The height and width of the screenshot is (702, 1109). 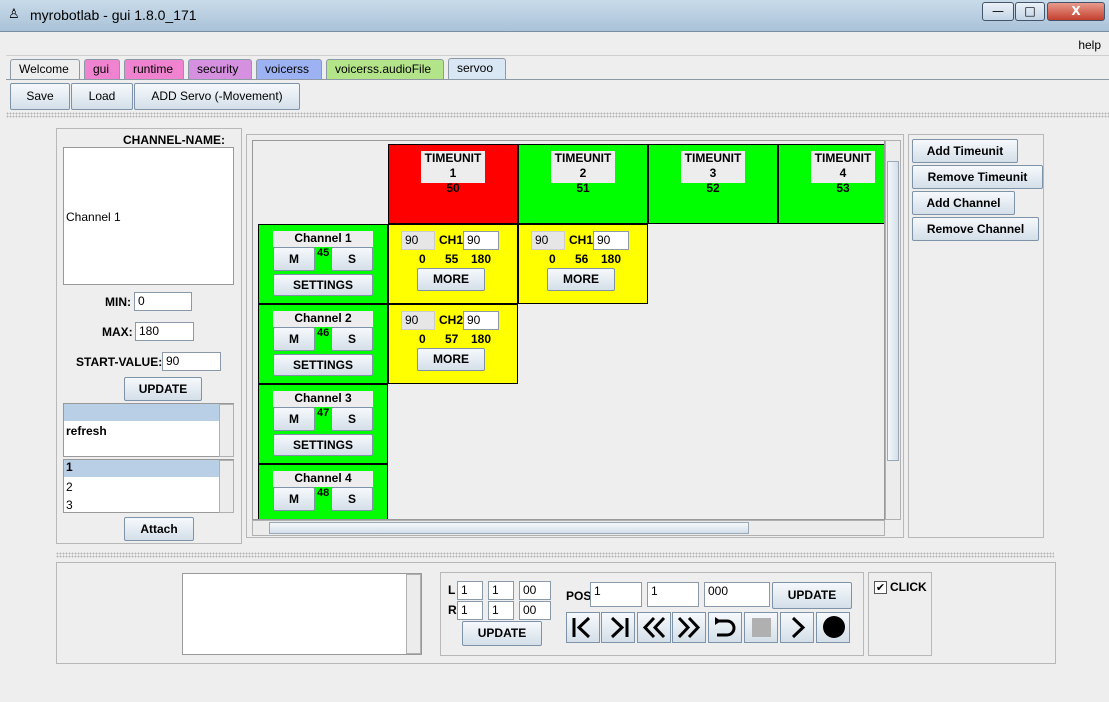 I want to click on skip-to-end-button, so click(x=618, y=627).